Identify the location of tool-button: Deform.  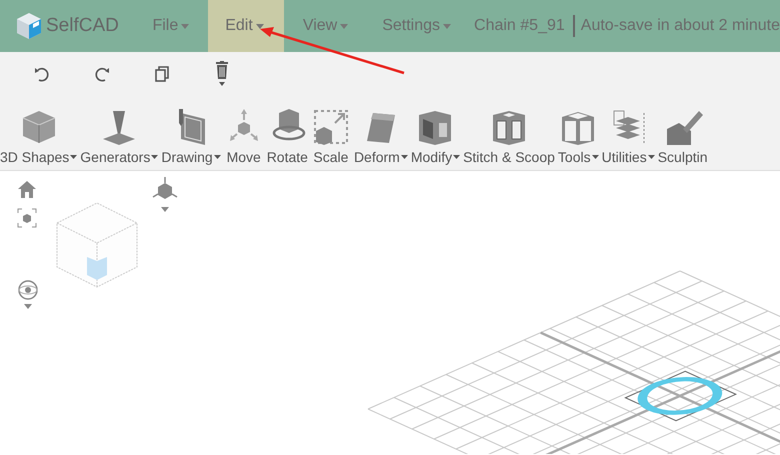
(381, 136).